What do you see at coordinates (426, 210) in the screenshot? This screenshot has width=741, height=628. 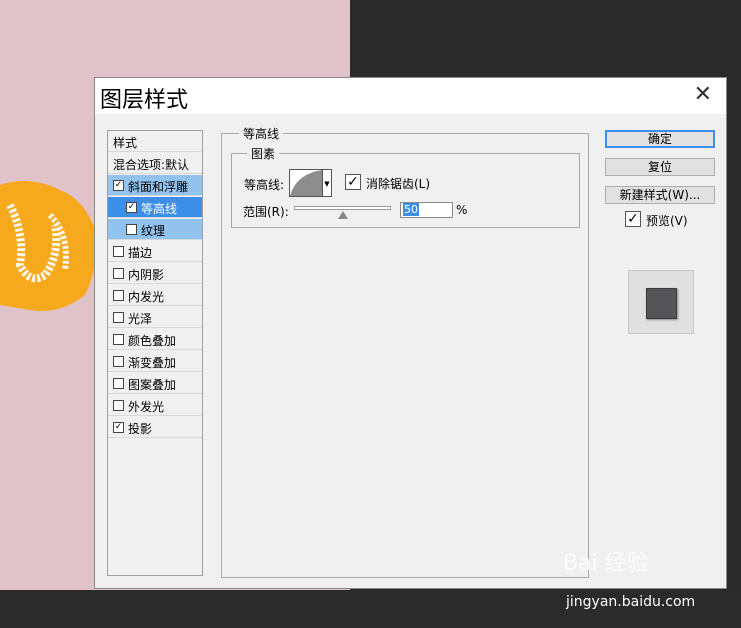 I see `range-input: 50` at bounding box center [426, 210].